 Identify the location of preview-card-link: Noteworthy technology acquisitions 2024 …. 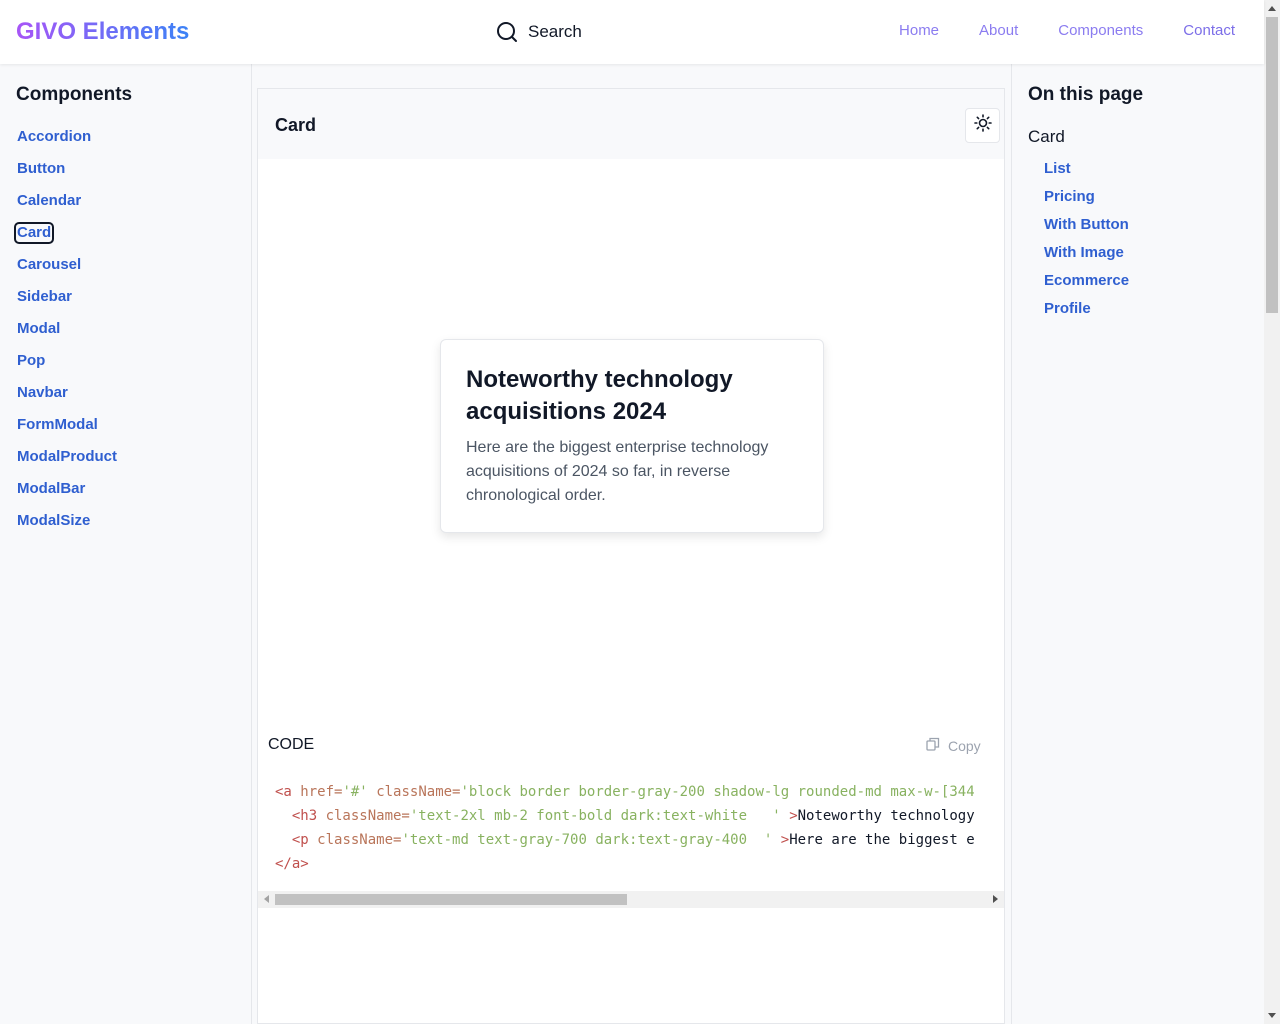
(632, 436).